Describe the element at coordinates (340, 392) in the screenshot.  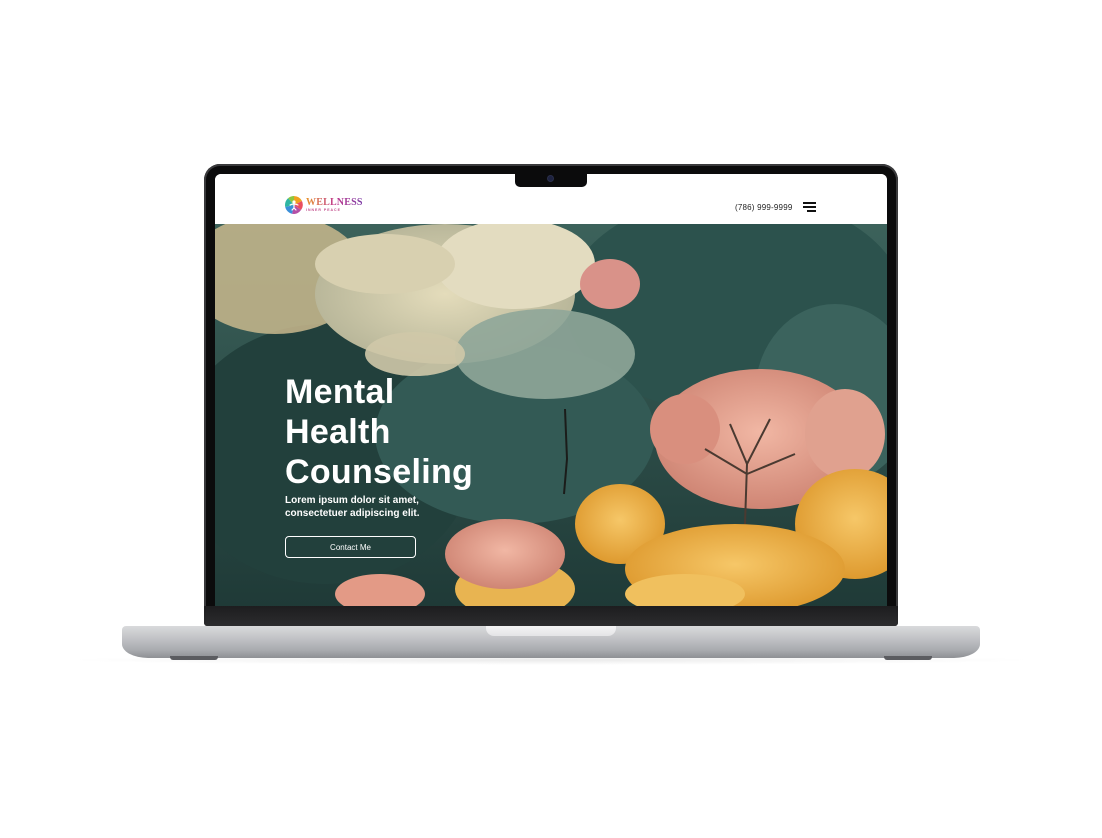
I see `hero-title-line: Mental` at that location.